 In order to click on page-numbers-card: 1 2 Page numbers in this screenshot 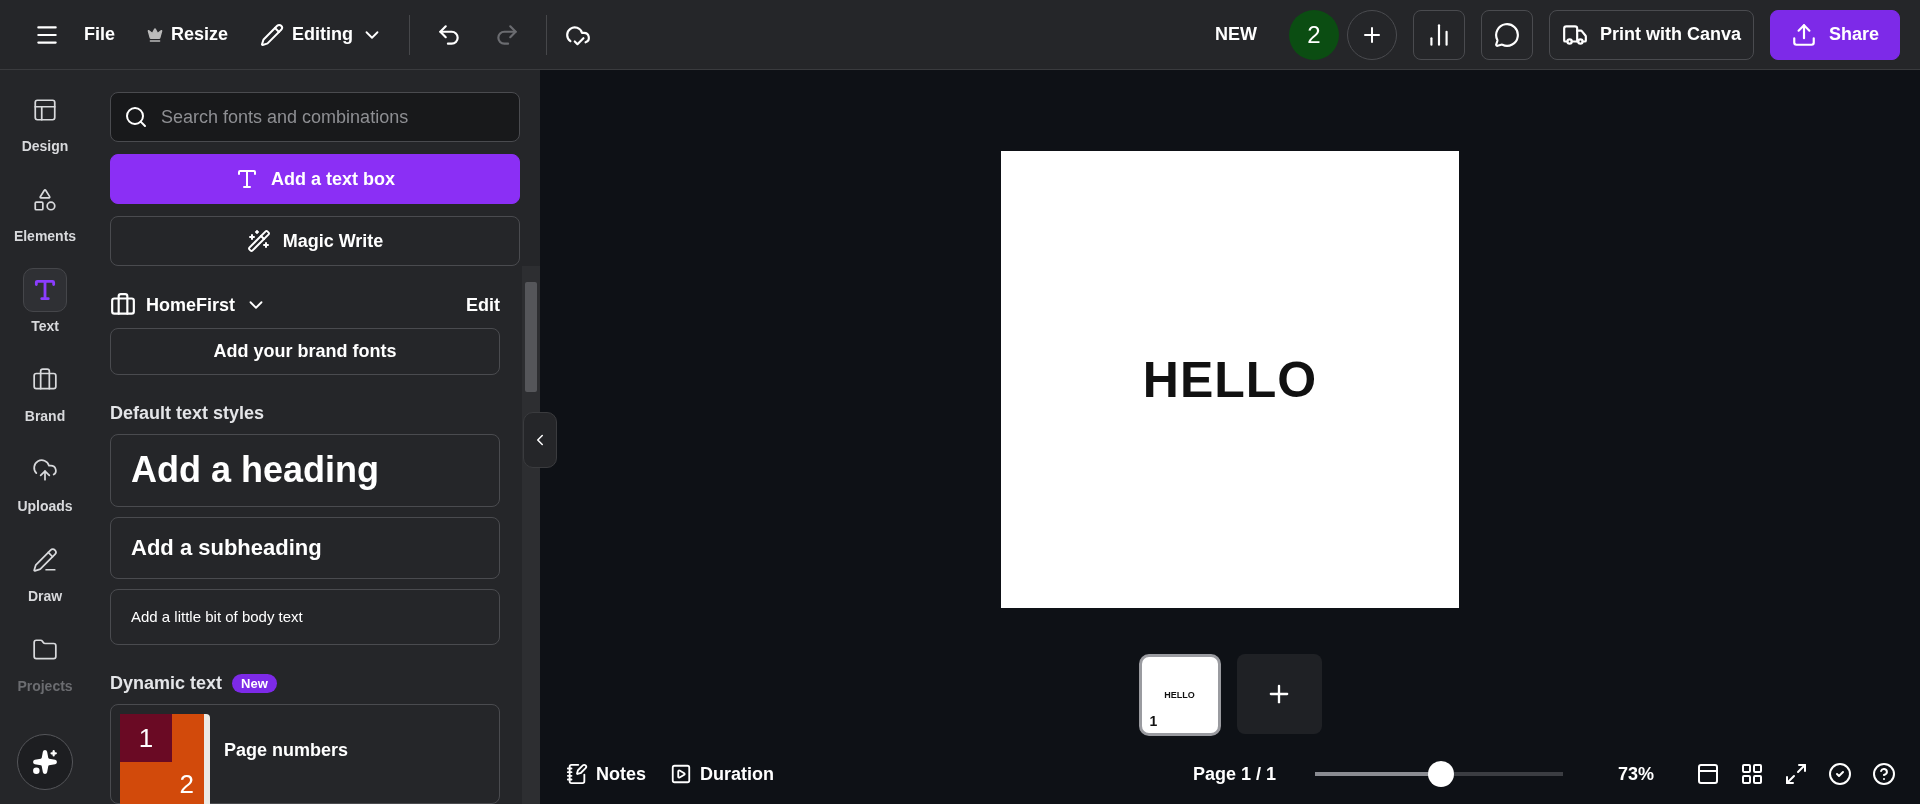, I will do `click(305, 754)`.